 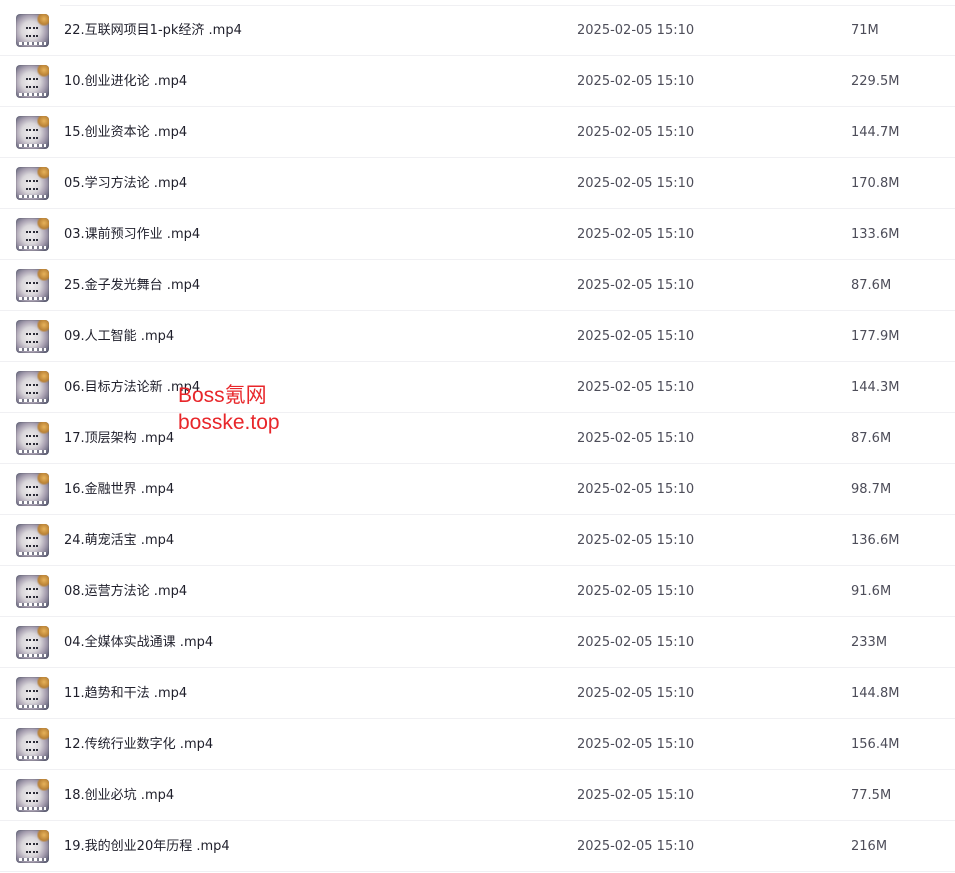 What do you see at coordinates (125, 183) in the screenshot?
I see `file-name: 05.学习方法论 .mp4` at bounding box center [125, 183].